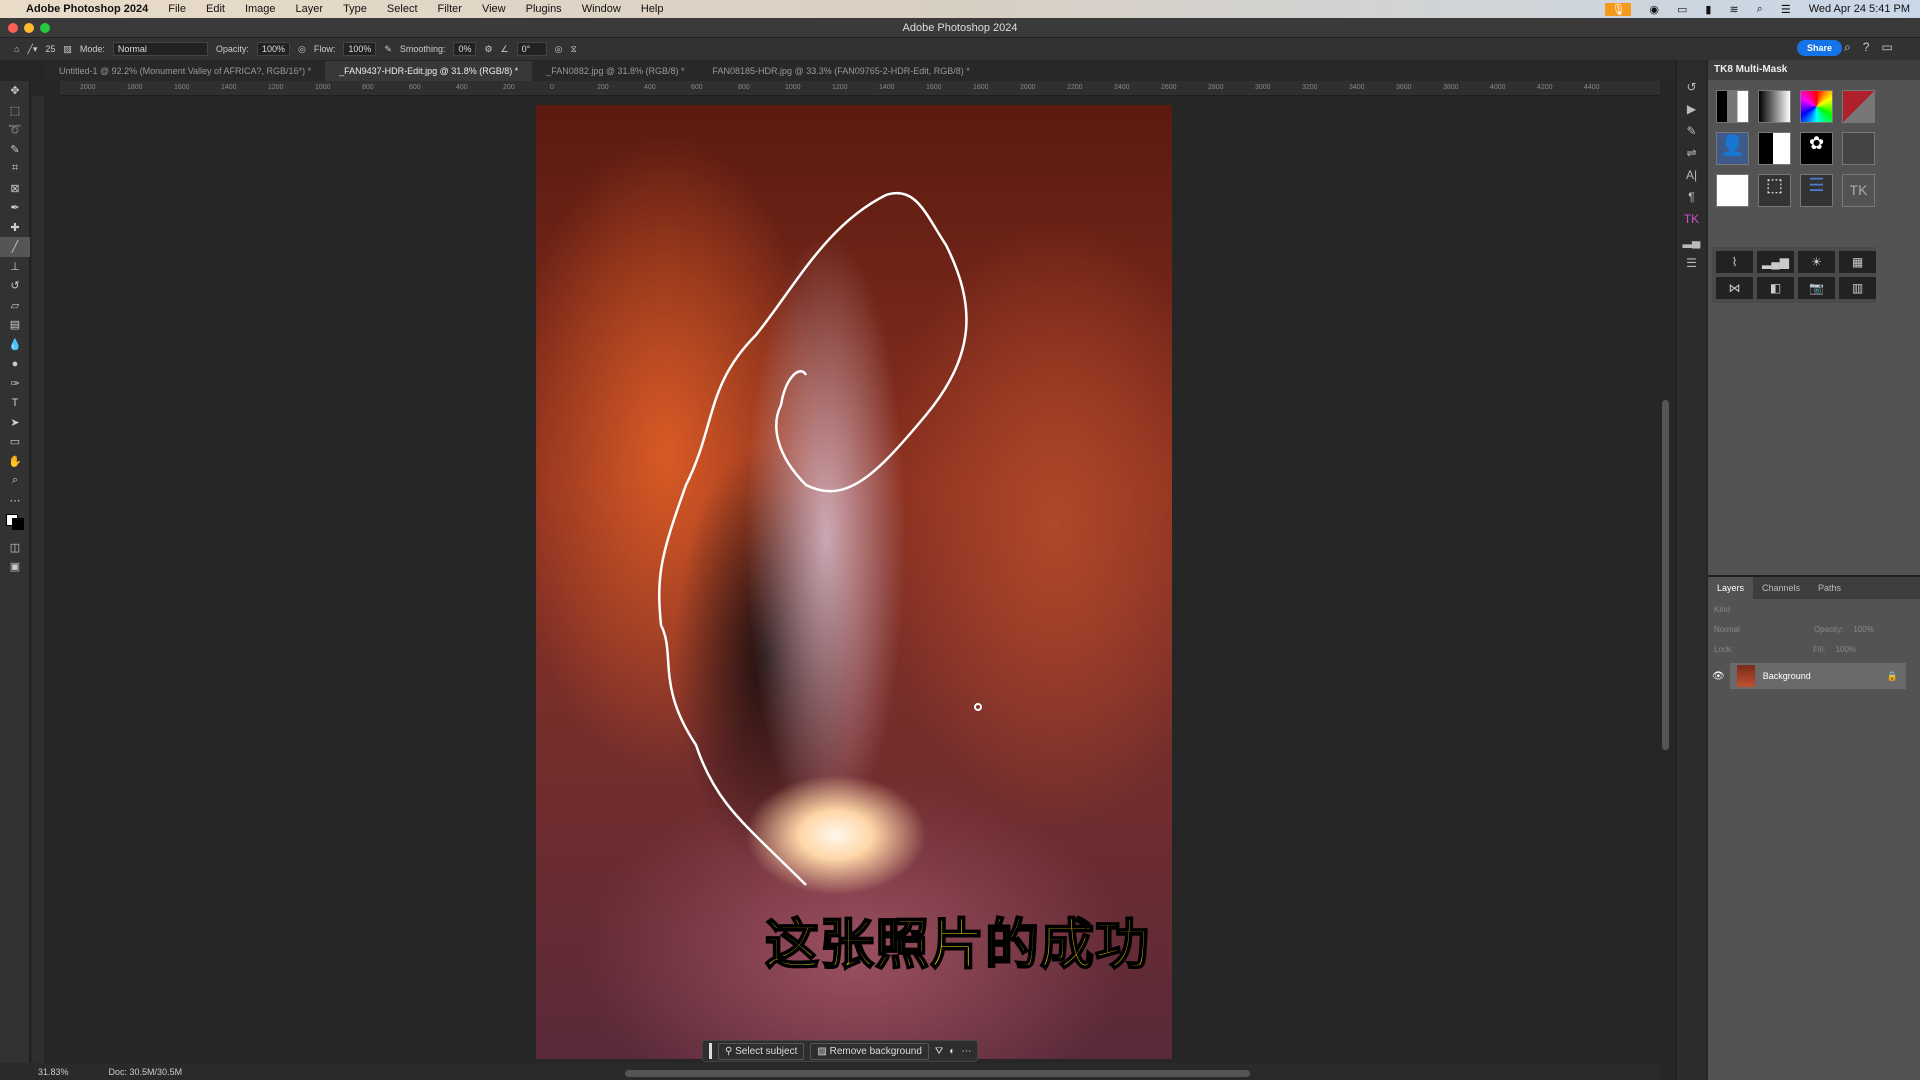 The width and height of the screenshot is (1920, 1080). Describe the element at coordinates (869, 1051) in the screenshot. I see `remove-background-button: ▨ Remove background` at that location.